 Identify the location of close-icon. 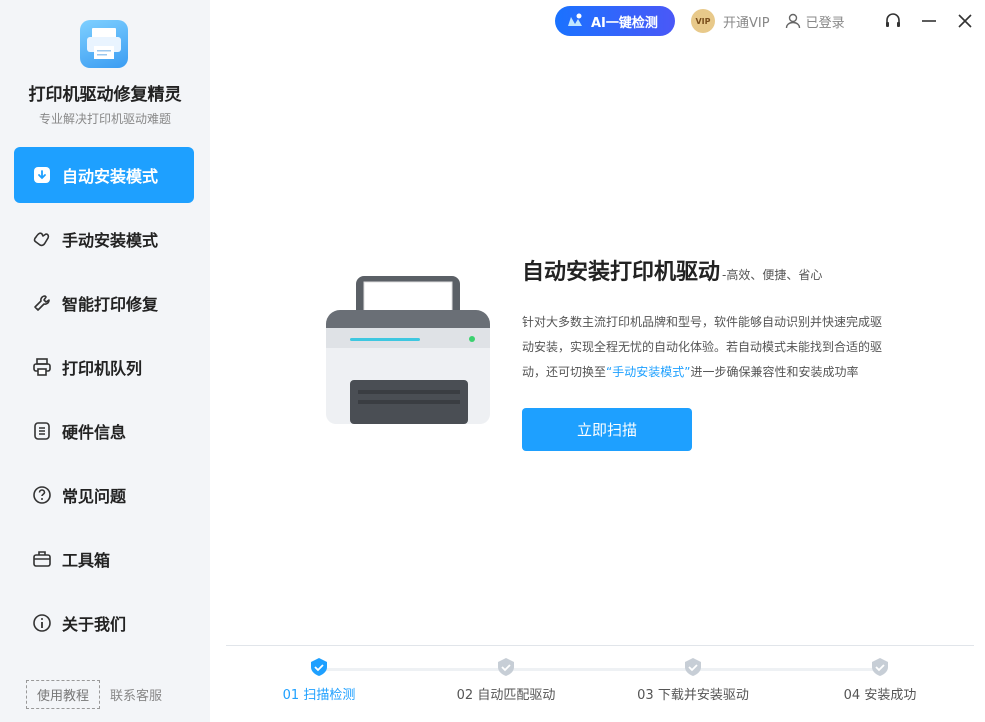
(965, 21).